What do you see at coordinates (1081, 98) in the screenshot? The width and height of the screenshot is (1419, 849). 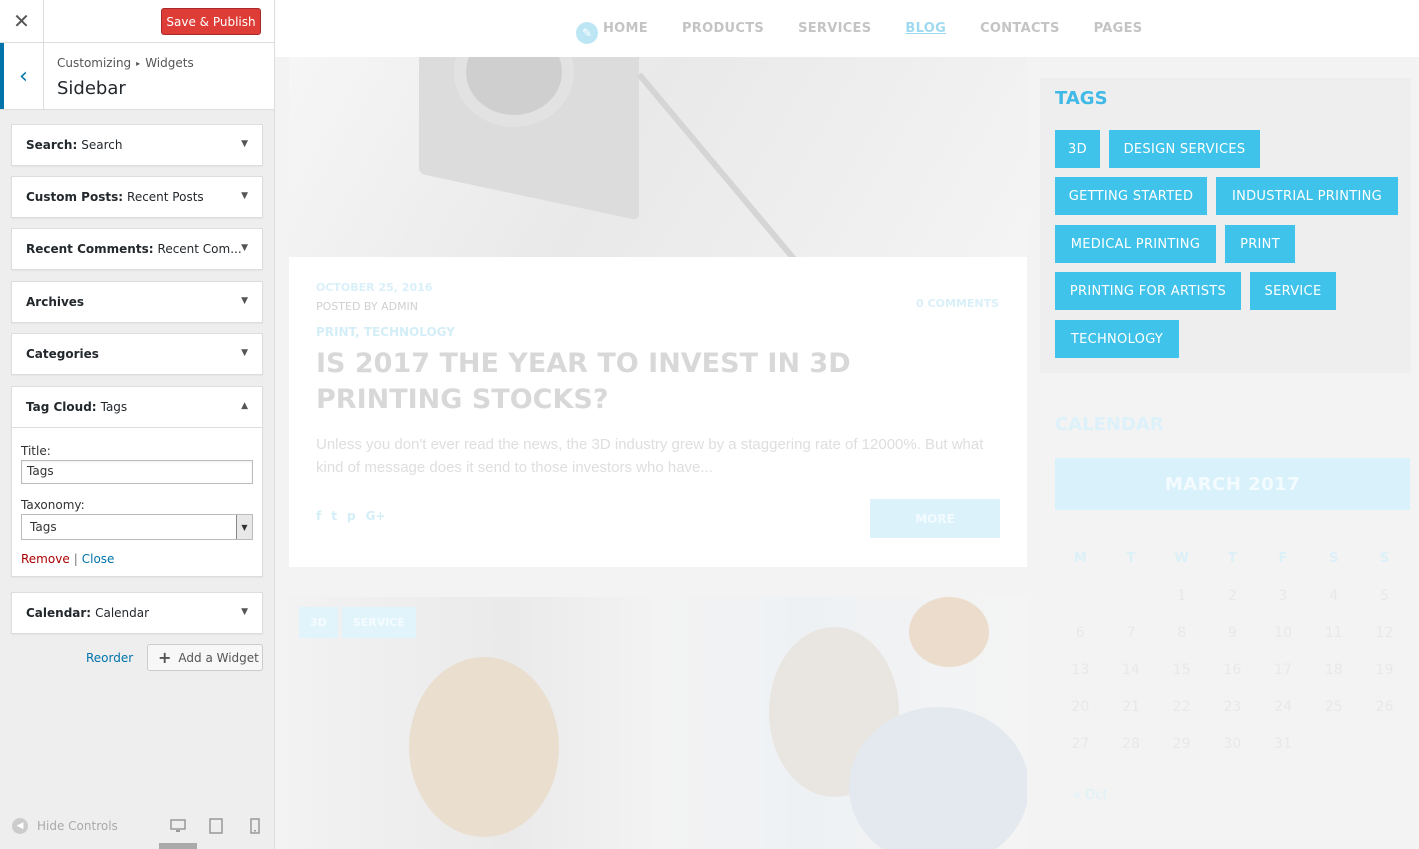 I see `tags-title: TAGS` at bounding box center [1081, 98].